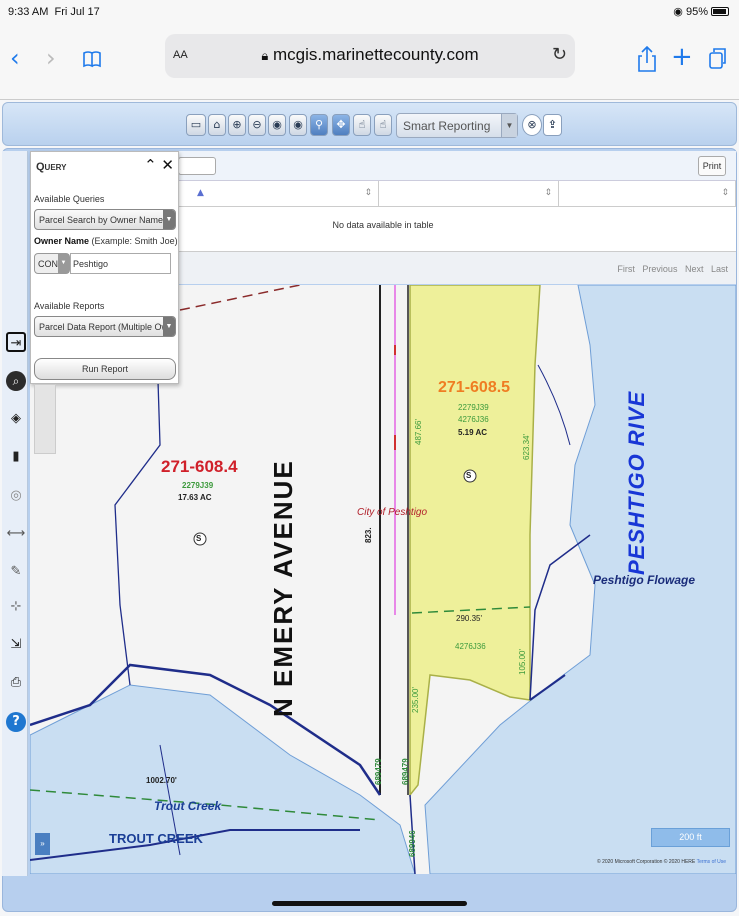  What do you see at coordinates (16, 457) in the screenshot?
I see `legend-icon: ▮` at bounding box center [16, 457].